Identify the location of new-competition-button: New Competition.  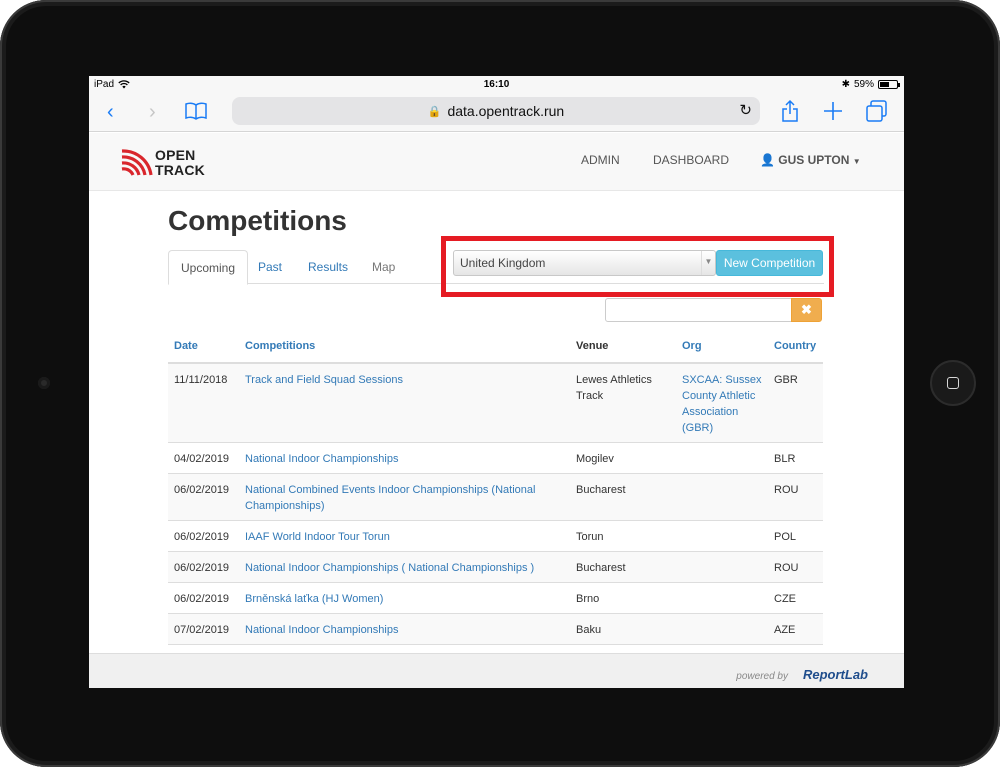
(769, 263).